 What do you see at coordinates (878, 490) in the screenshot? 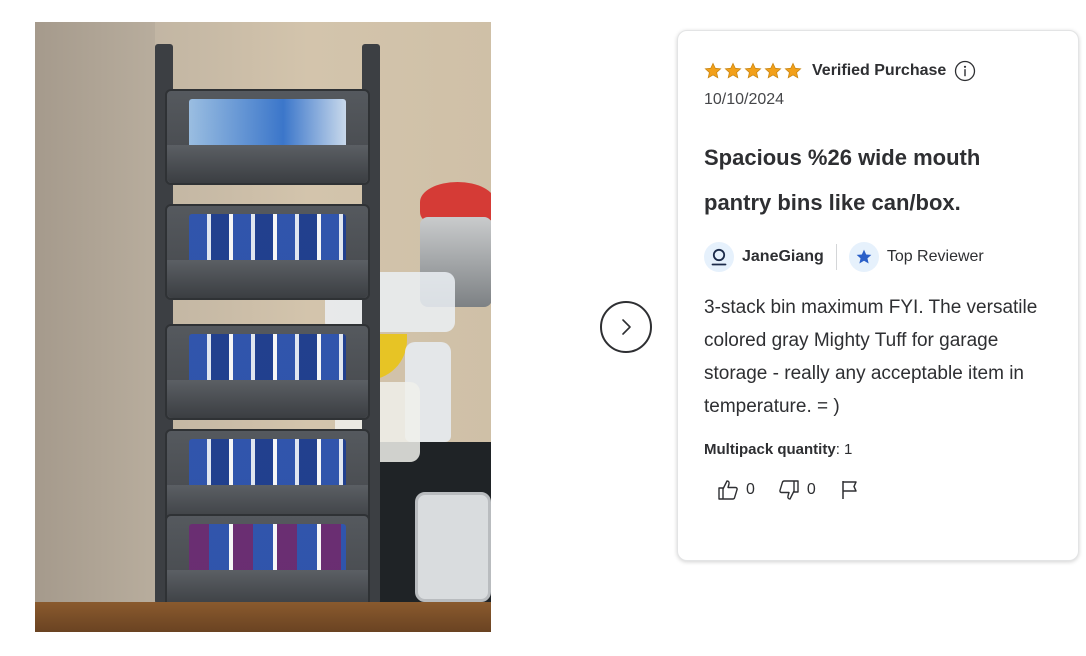
I see `review-actions: 0 0` at bounding box center [878, 490].